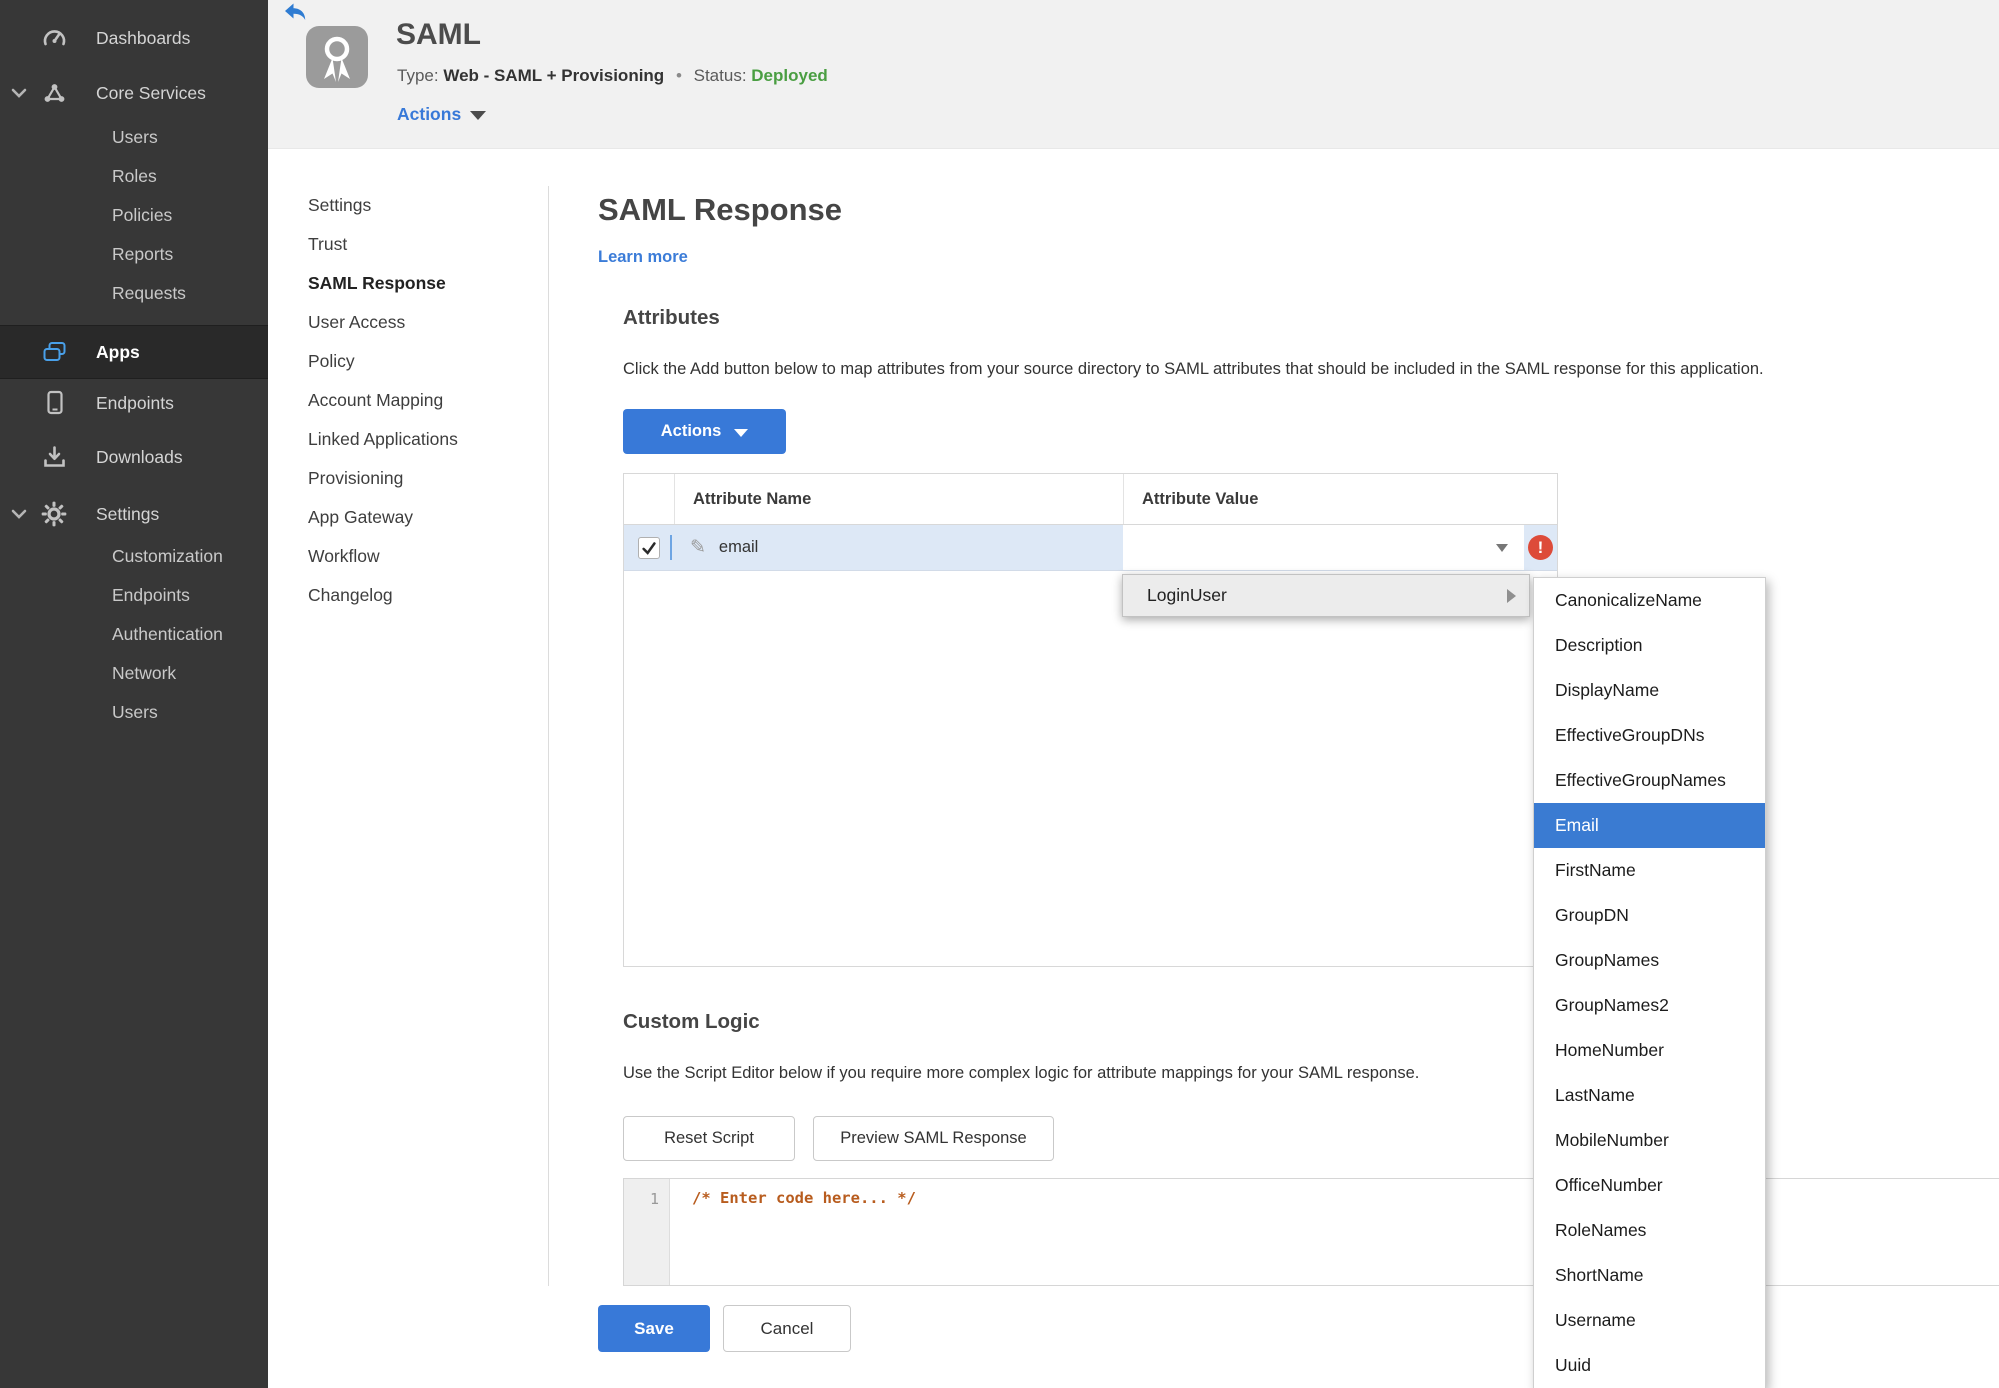 The image size is (1999, 1388). What do you see at coordinates (1323, 547) in the screenshot?
I see `attribute-value-dropdown` at bounding box center [1323, 547].